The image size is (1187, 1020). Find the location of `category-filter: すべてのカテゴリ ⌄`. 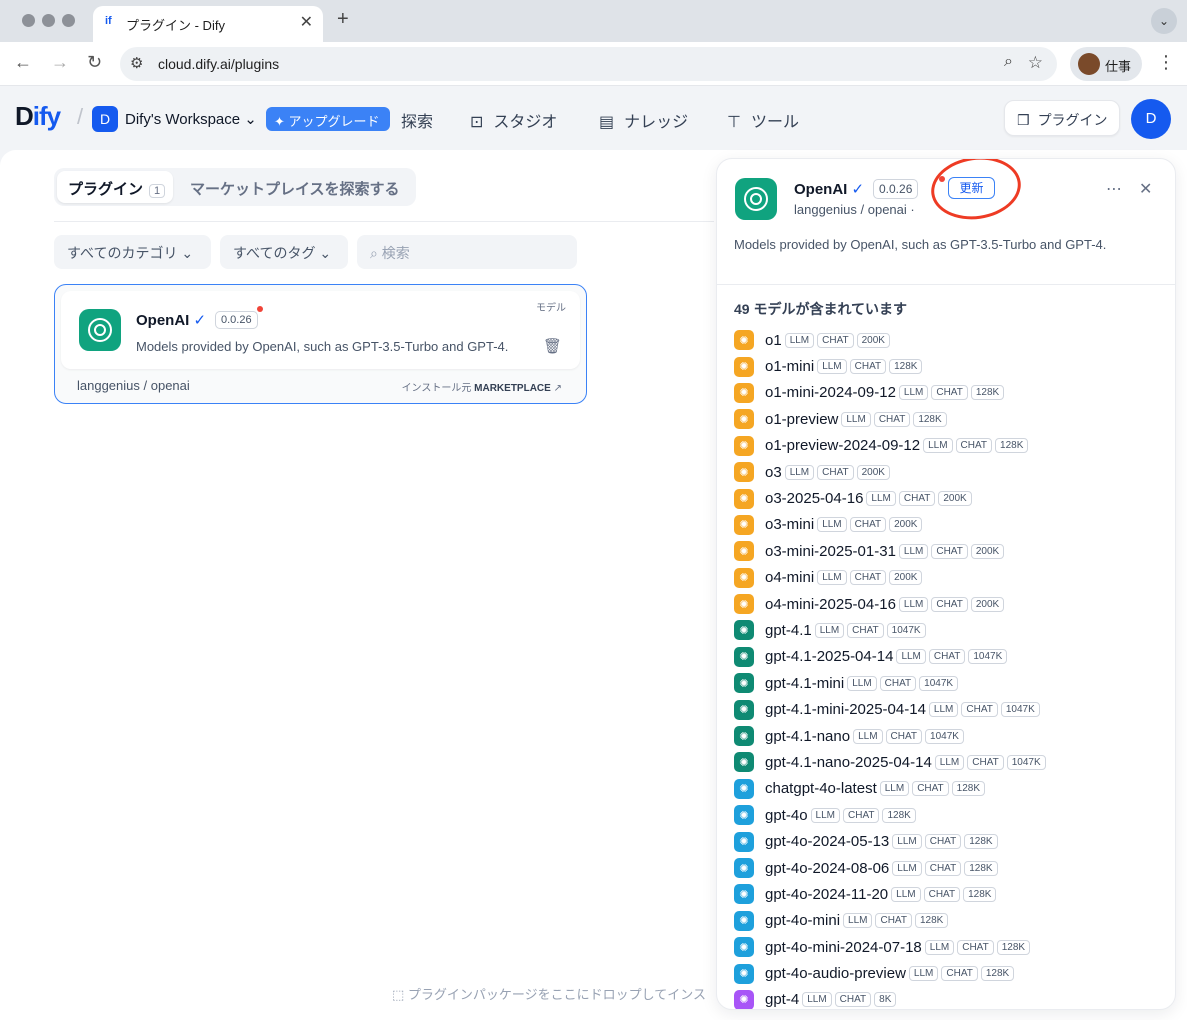

category-filter: すべてのカテゴリ ⌄ is located at coordinates (132, 252).